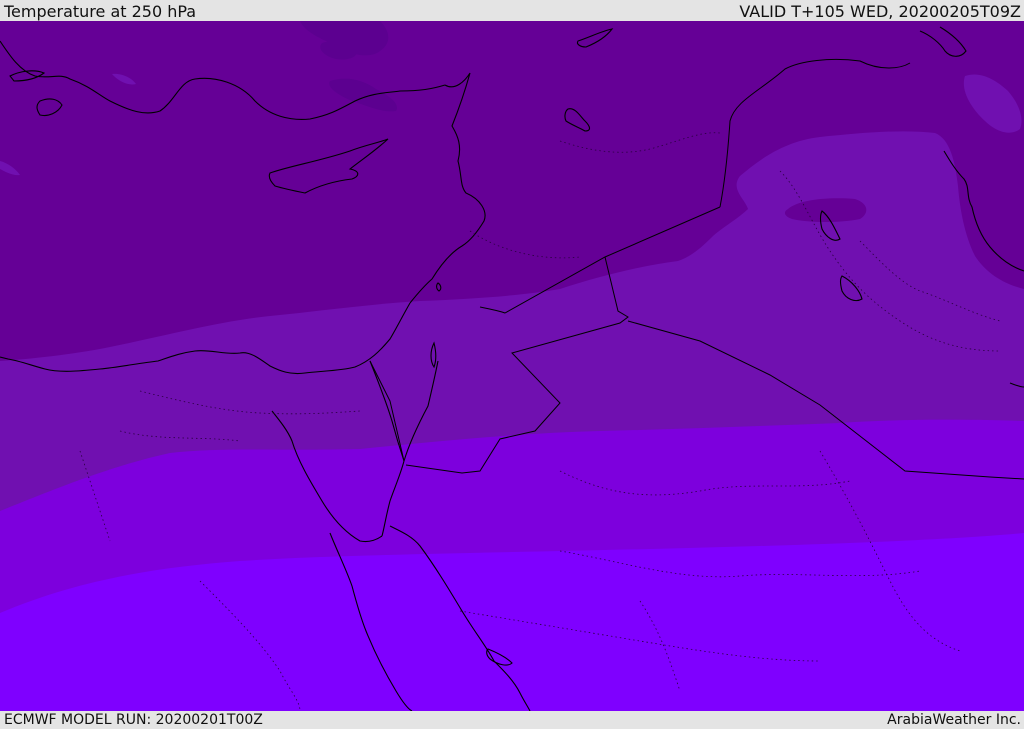 The image size is (1024, 729). What do you see at coordinates (880, 11) in the screenshot?
I see `valid-time: VALID T+105 WED, 20200205T09Z` at bounding box center [880, 11].